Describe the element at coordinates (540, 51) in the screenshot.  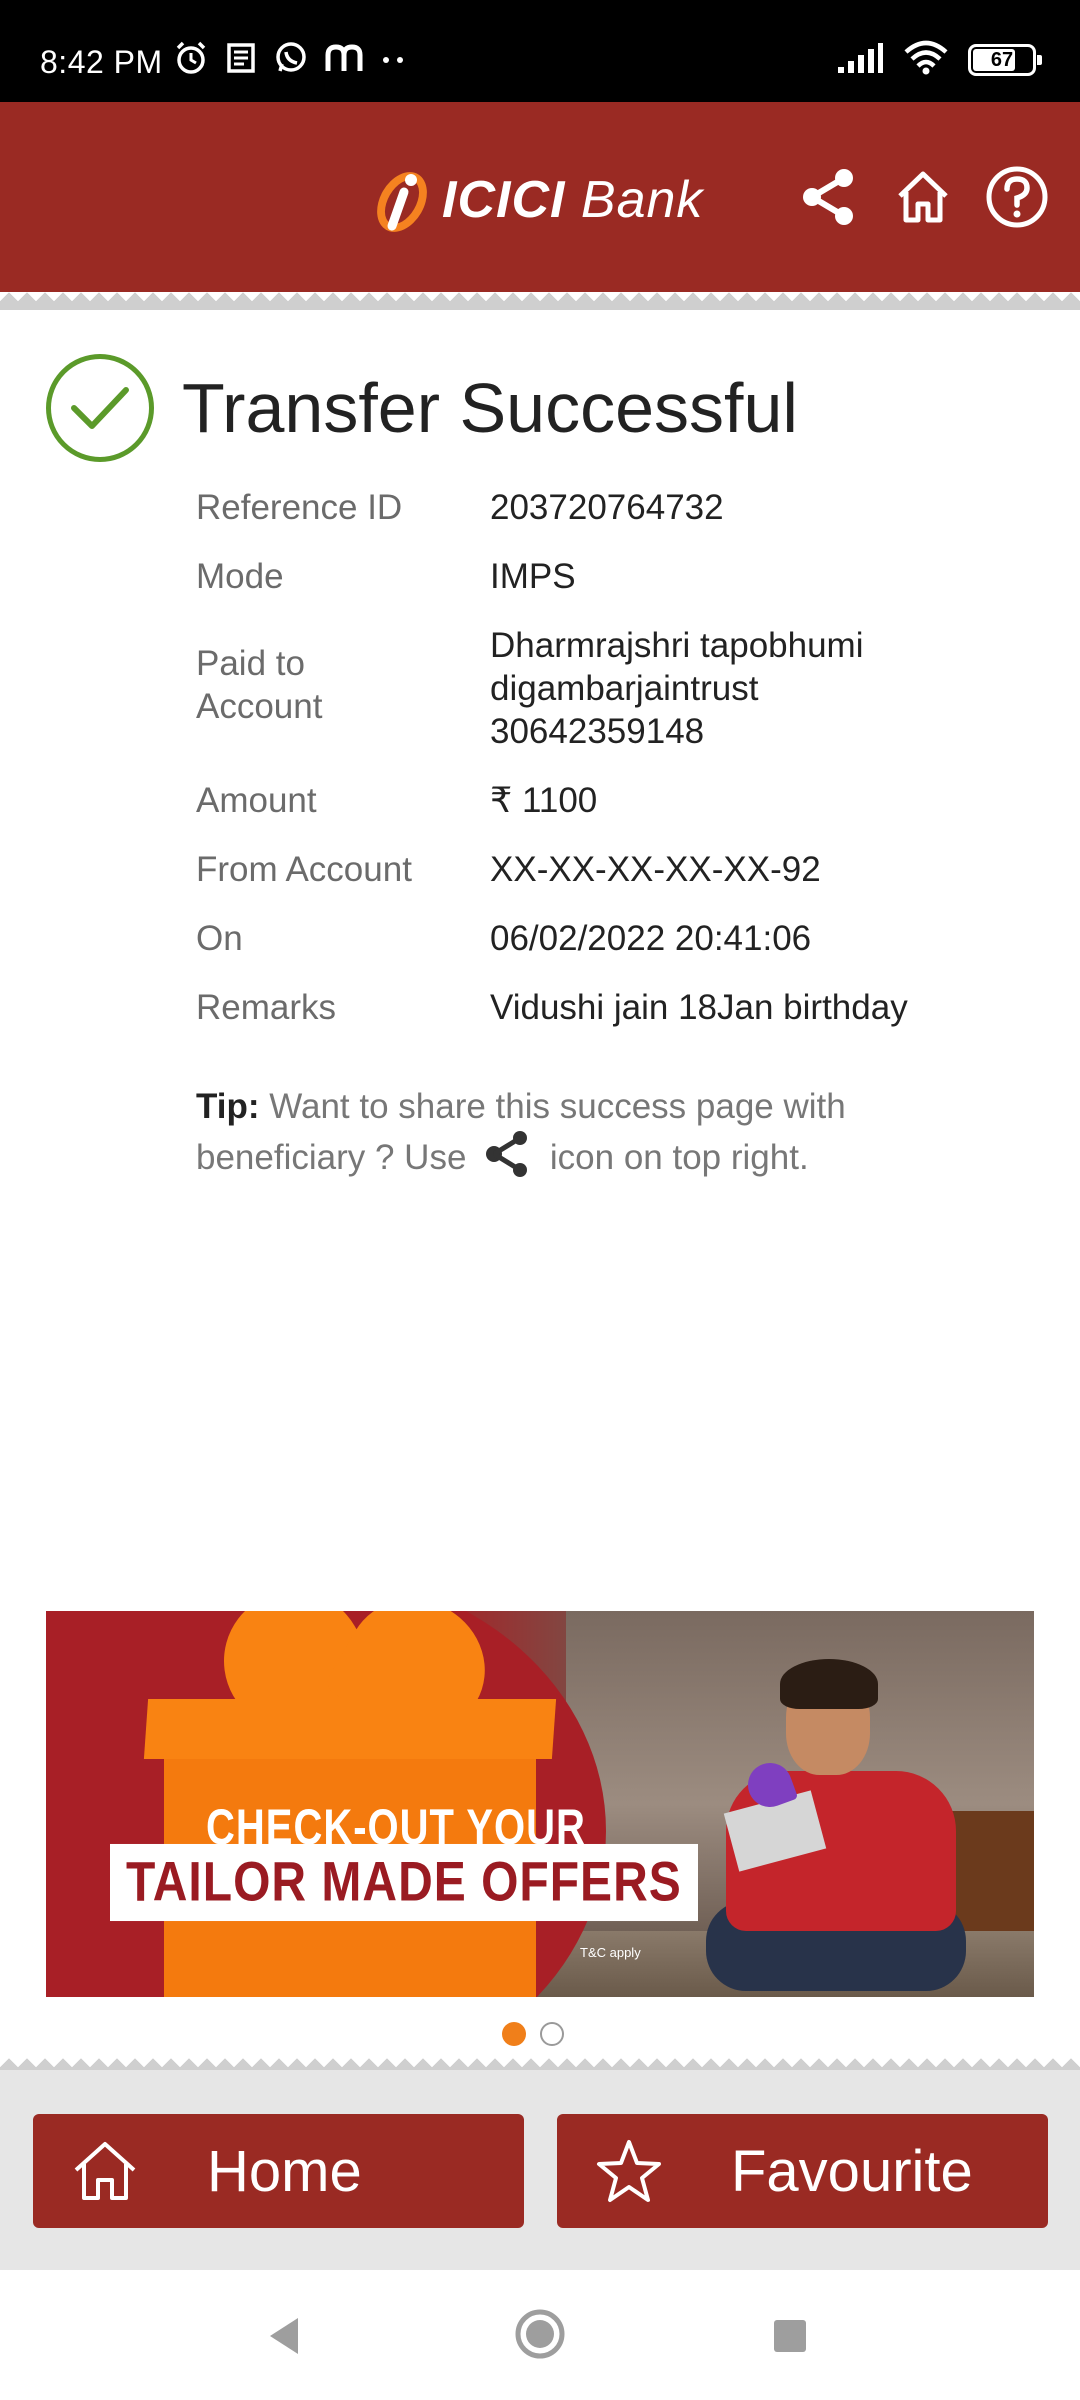
I see `status-bar: 8:42 PM 67` at that location.